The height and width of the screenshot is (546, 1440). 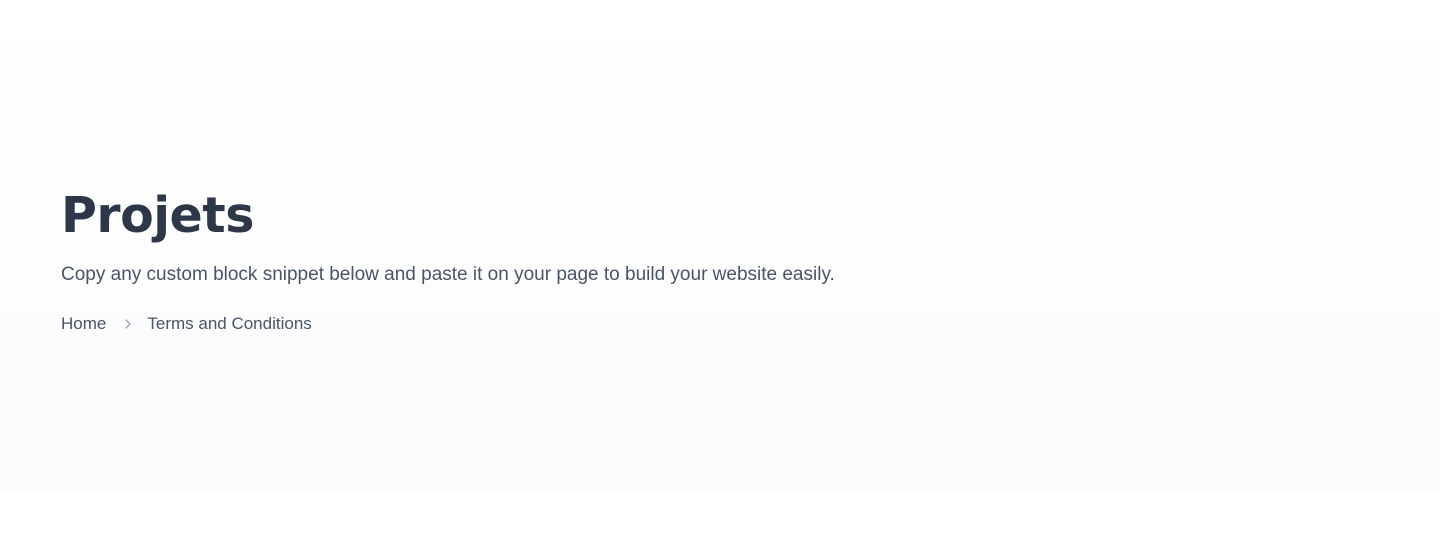 What do you see at coordinates (661, 324) in the screenshot?
I see `breadcrumb: Home Terms and Conditions` at bounding box center [661, 324].